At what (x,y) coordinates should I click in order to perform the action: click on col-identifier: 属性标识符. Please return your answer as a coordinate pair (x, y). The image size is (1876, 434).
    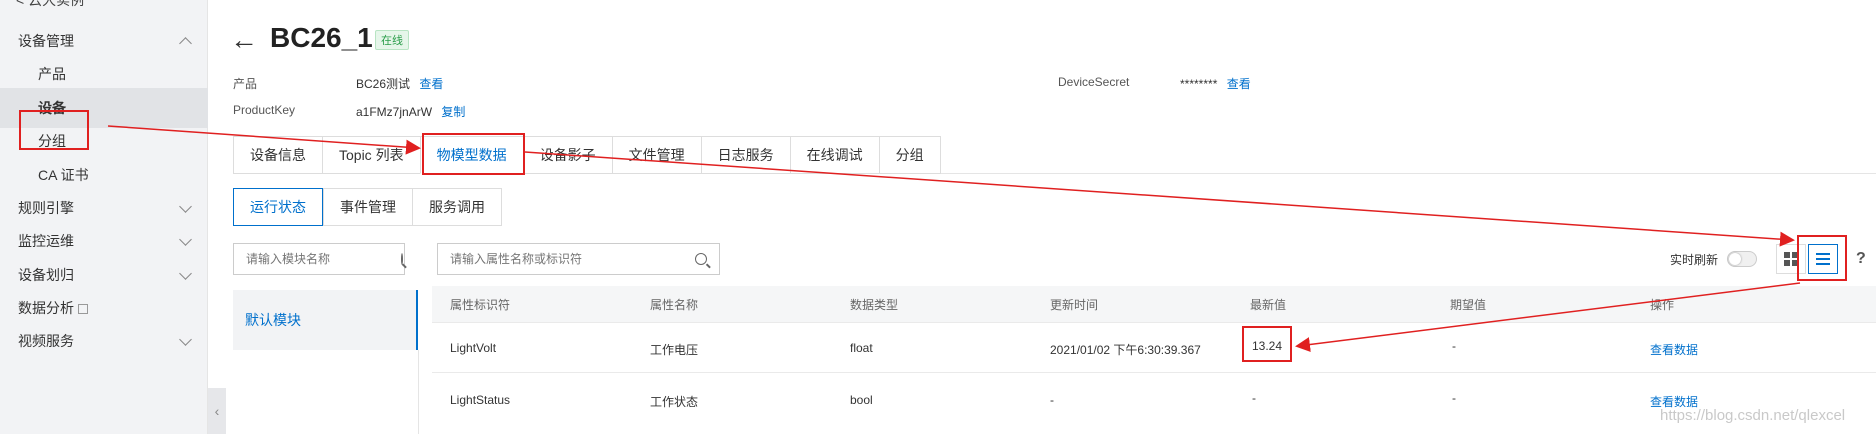
    Looking at the image, I should click on (480, 305).